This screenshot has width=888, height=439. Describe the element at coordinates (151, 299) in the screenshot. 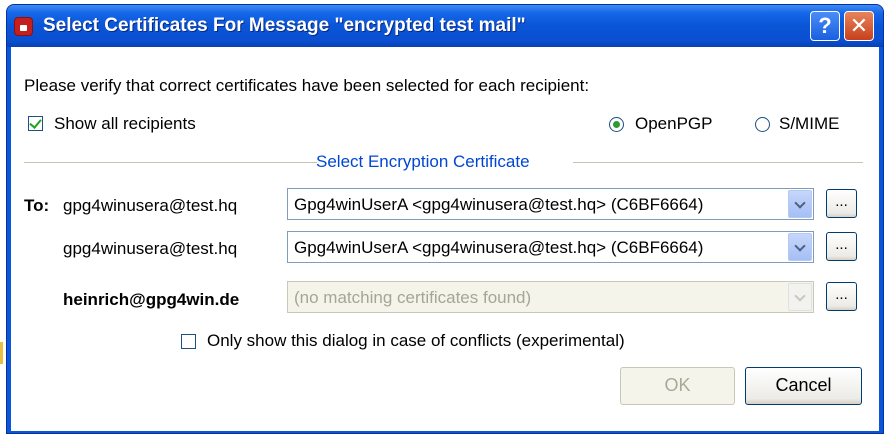

I see `recipient-address: heinrich@gpg4win.de` at that location.